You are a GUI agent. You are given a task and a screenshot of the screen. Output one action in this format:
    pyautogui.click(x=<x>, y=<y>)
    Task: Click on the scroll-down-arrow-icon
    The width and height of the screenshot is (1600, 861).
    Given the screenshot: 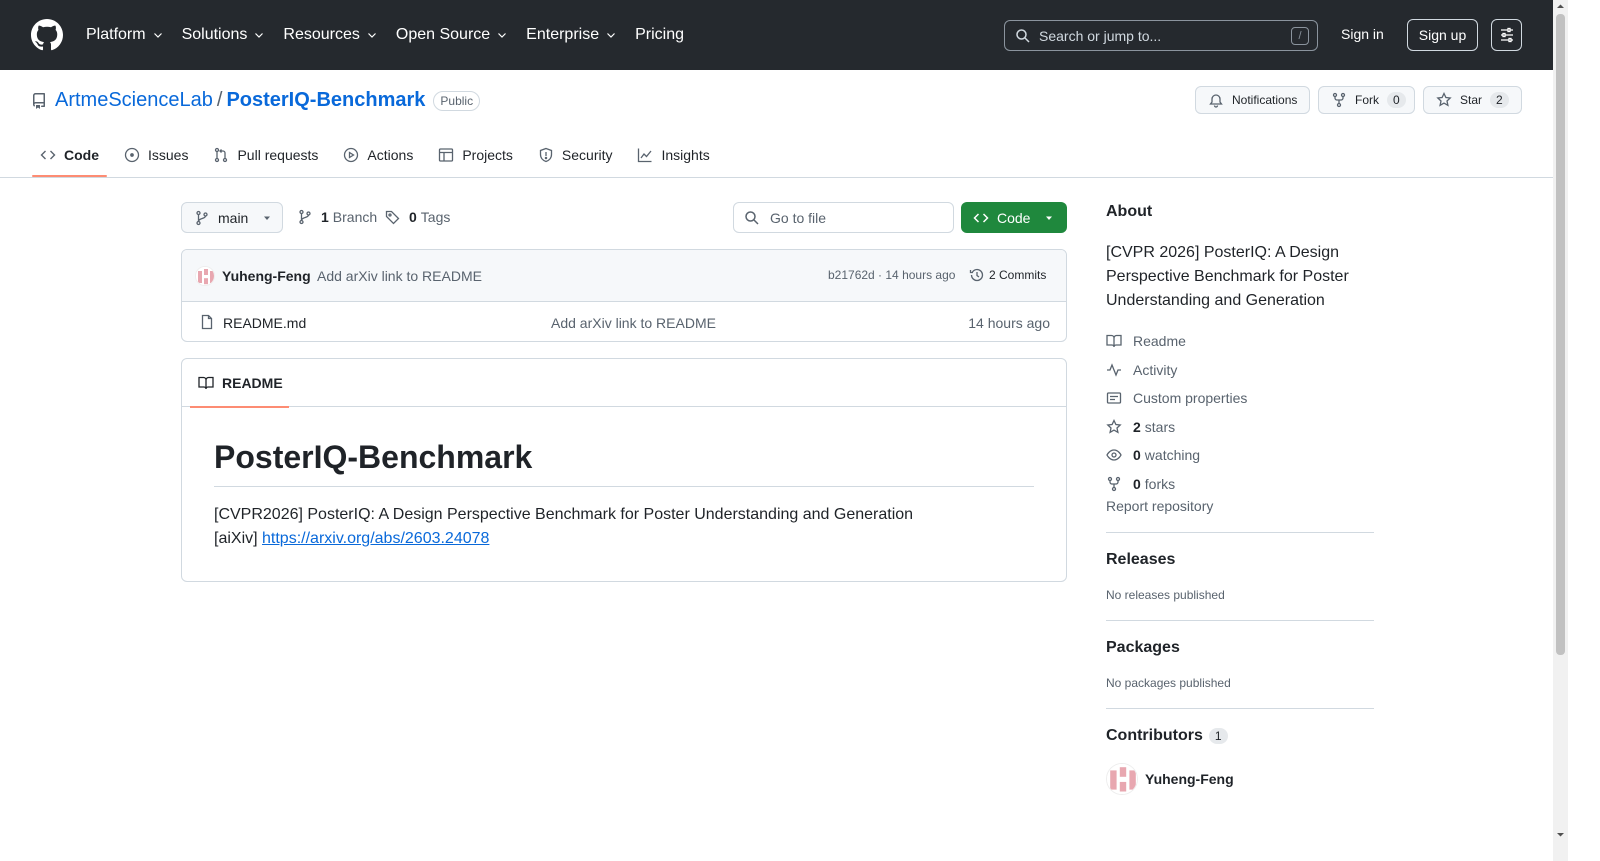 What is the action you would take?
    pyautogui.click(x=1560, y=834)
    